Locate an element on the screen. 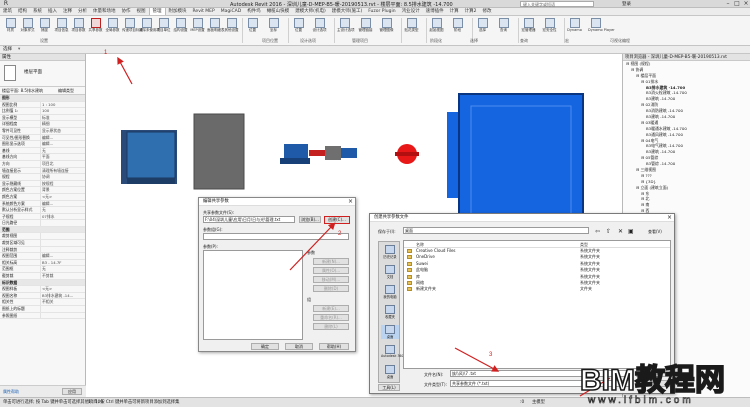 This screenshot has height=407, width=750. annotation-number-3: 3 is located at coordinates (491, 355).